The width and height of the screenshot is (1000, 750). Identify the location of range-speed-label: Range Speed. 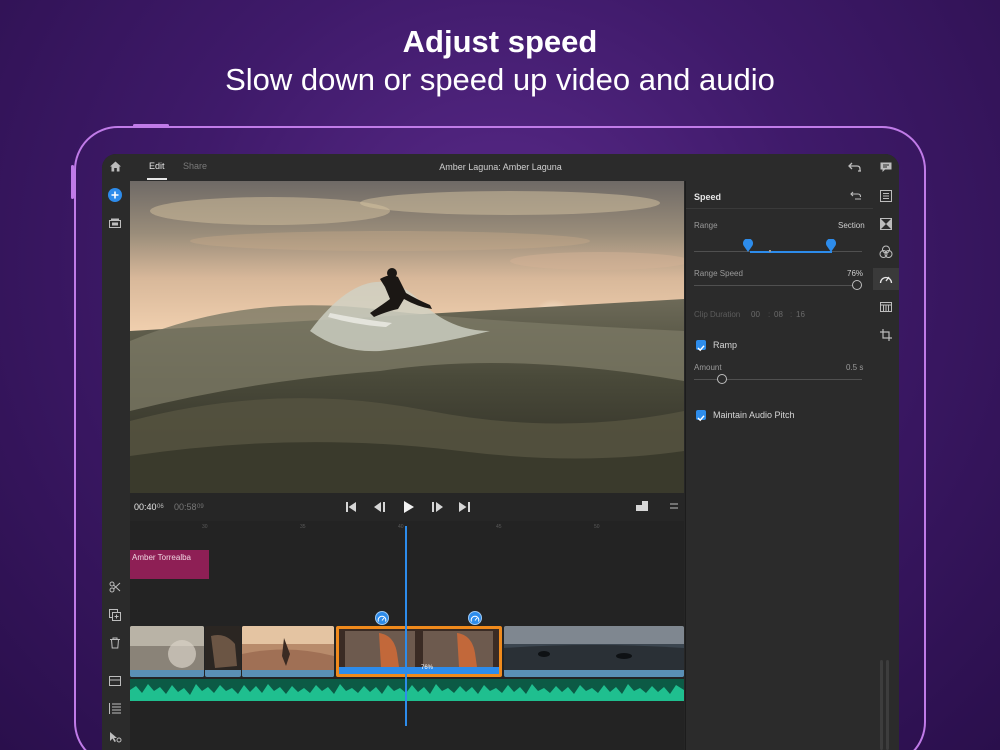
(718, 273).